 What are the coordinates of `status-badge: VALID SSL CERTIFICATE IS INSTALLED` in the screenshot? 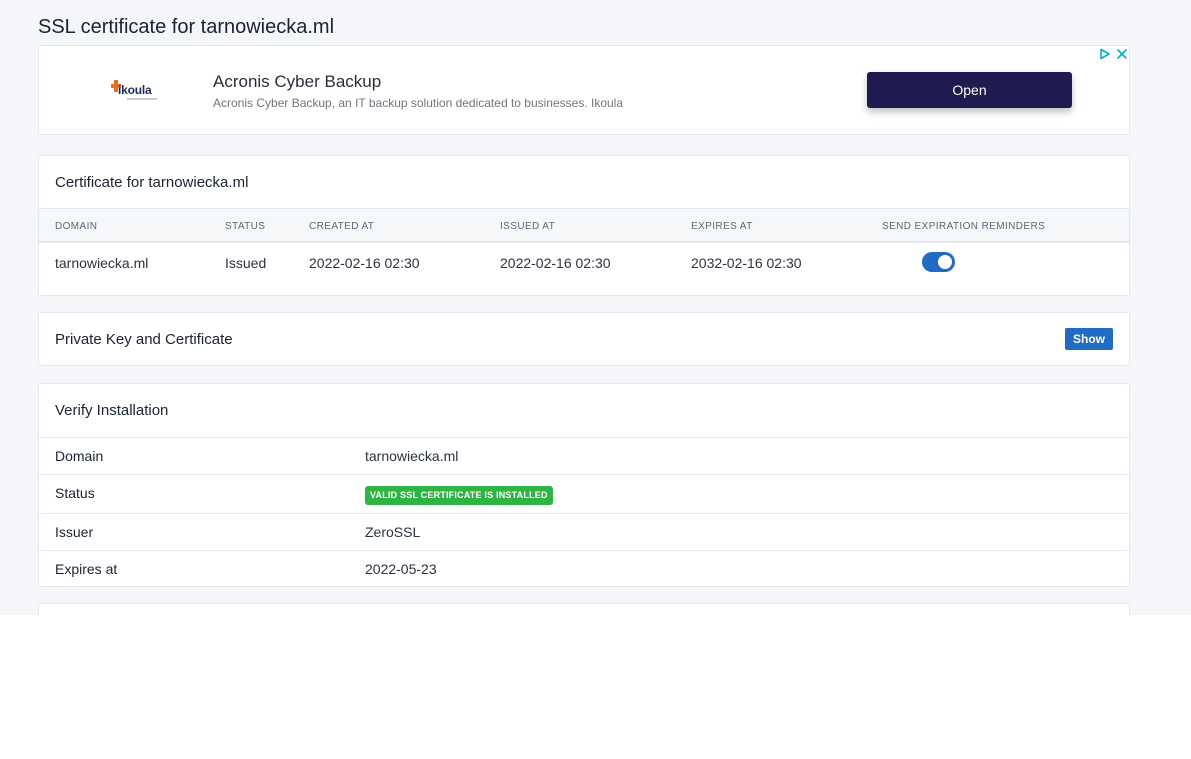 It's located at (459, 495).